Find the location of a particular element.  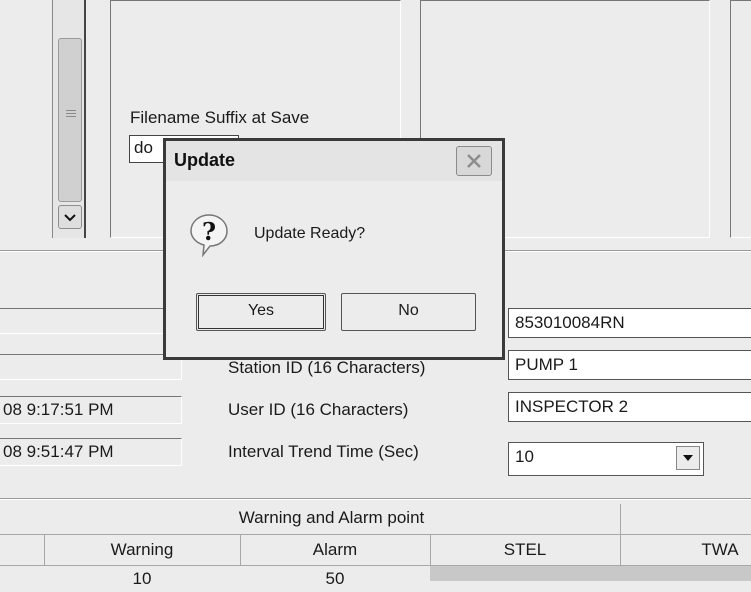

interval-dropdown-button is located at coordinates (688, 458).